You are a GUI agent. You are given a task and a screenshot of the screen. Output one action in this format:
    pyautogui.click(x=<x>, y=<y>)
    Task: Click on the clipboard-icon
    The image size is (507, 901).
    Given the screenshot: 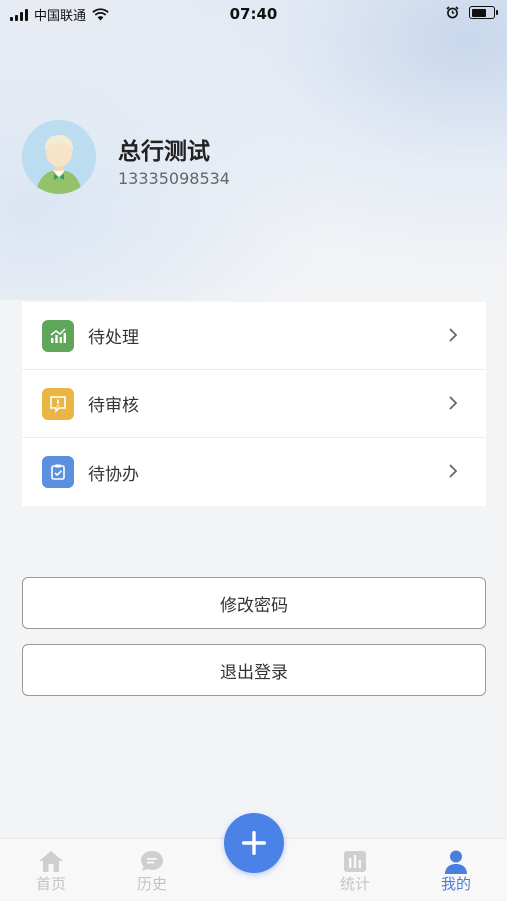 What is the action you would take?
    pyautogui.click(x=58, y=472)
    